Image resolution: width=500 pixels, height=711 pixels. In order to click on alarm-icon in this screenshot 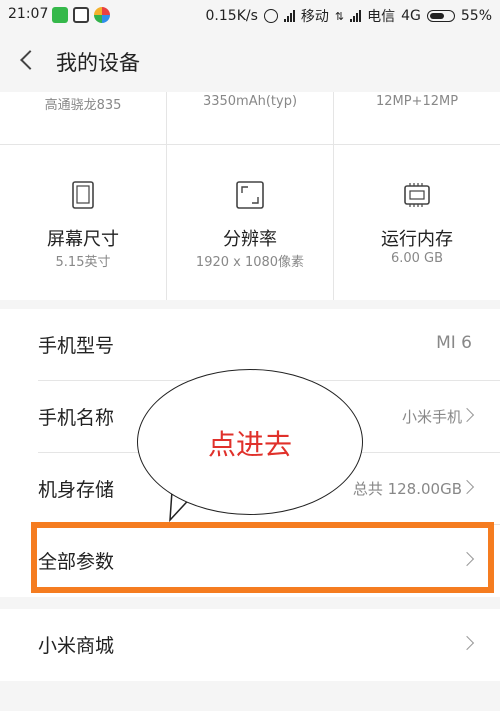, I will do `click(270, 16)`.